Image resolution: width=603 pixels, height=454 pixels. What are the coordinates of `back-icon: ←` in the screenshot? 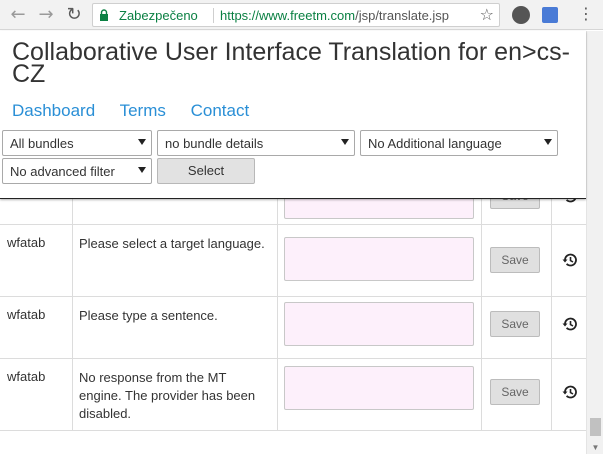 It's located at (18, 15).